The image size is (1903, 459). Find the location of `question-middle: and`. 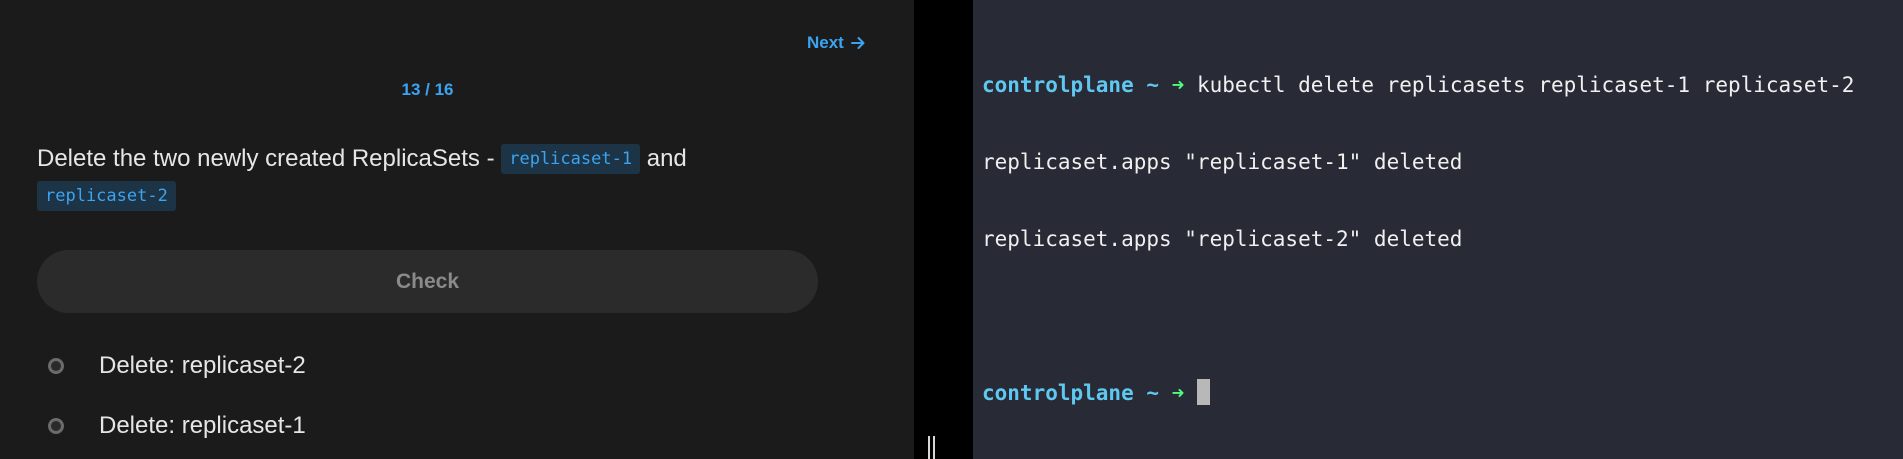

question-middle: and is located at coordinates (663, 158).